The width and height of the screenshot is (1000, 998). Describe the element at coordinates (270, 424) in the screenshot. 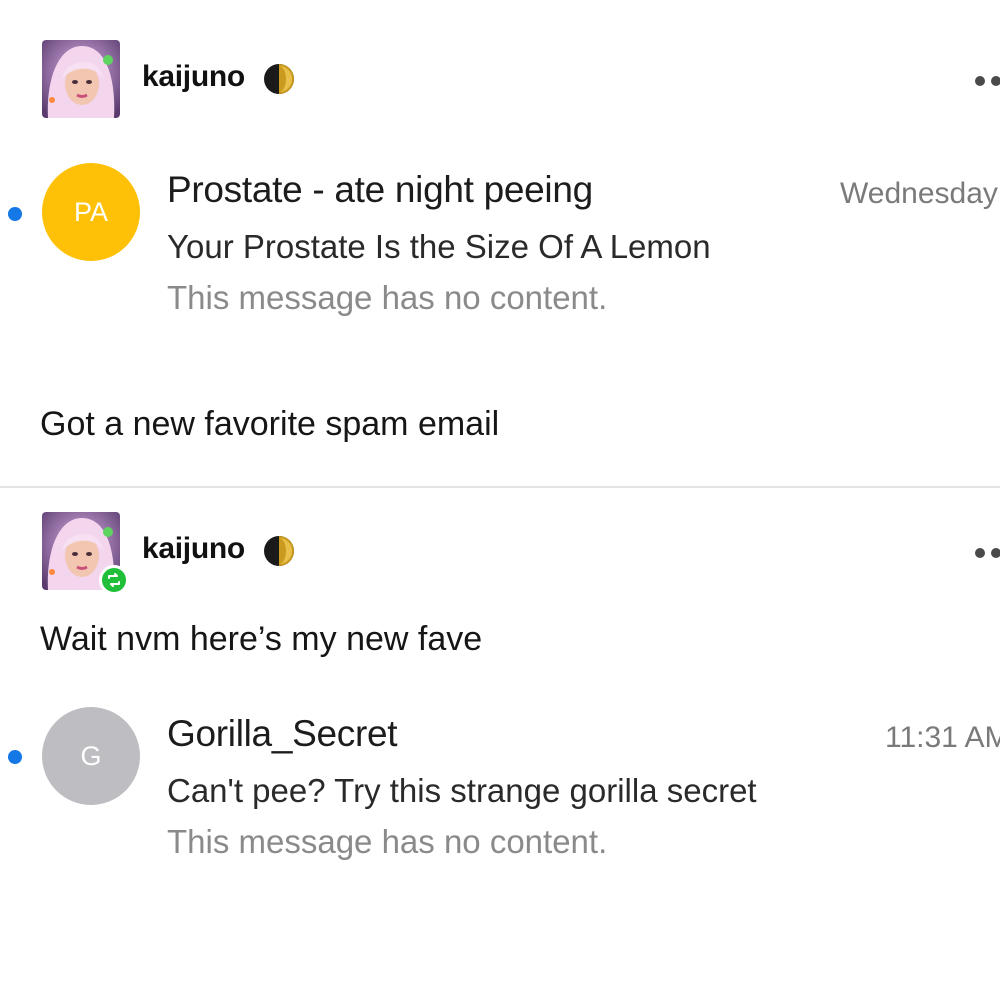

I see `post-caption: Got a new favorite spam email` at that location.